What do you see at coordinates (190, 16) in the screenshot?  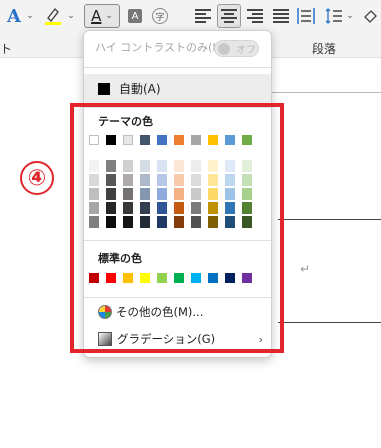 I see `ribbon-toolbar: A ⌄ ⌄ A ⌄ A 字 ⌄` at bounding box center [190, 16].